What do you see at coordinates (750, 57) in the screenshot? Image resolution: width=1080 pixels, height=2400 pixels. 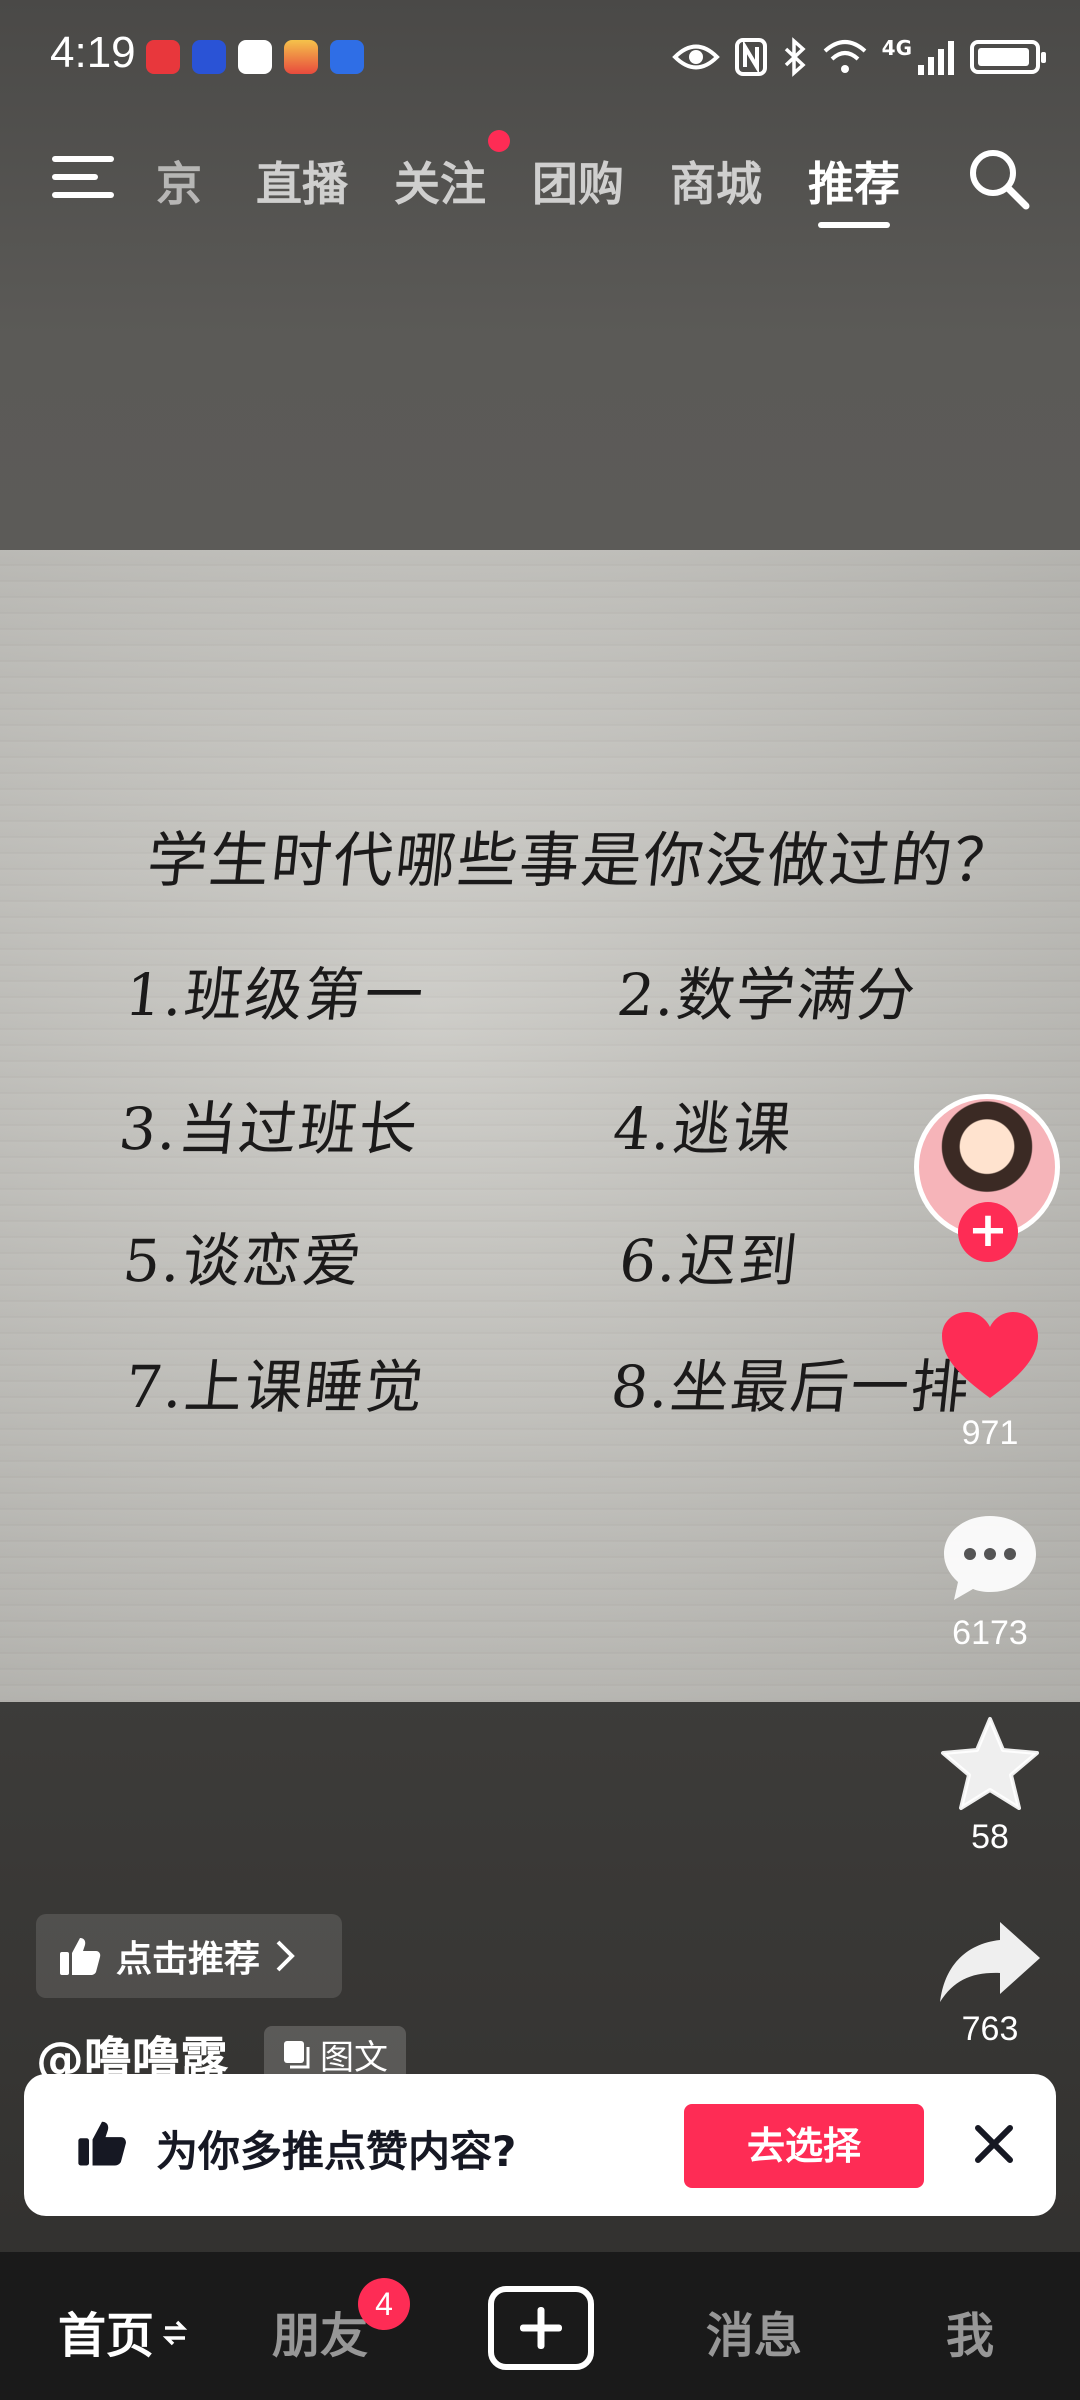 I see `nfc-icon` at bounding box center [750, 57].